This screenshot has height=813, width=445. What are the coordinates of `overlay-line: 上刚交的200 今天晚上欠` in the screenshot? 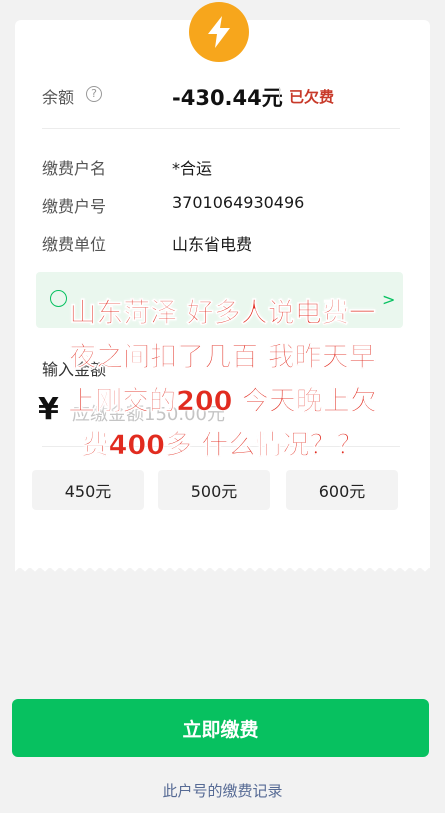 It's located at (222, 402).